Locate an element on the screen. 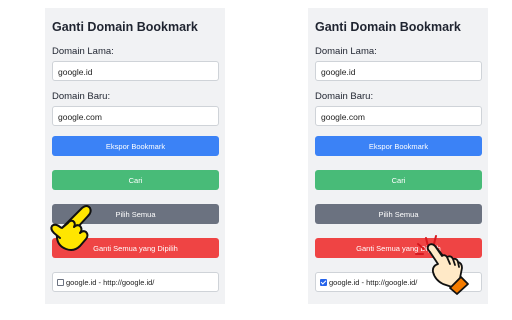 Image resolution: width=512 pixels, height=320 pixels. clicking-hand-icon is located at coordinates (442, 265).